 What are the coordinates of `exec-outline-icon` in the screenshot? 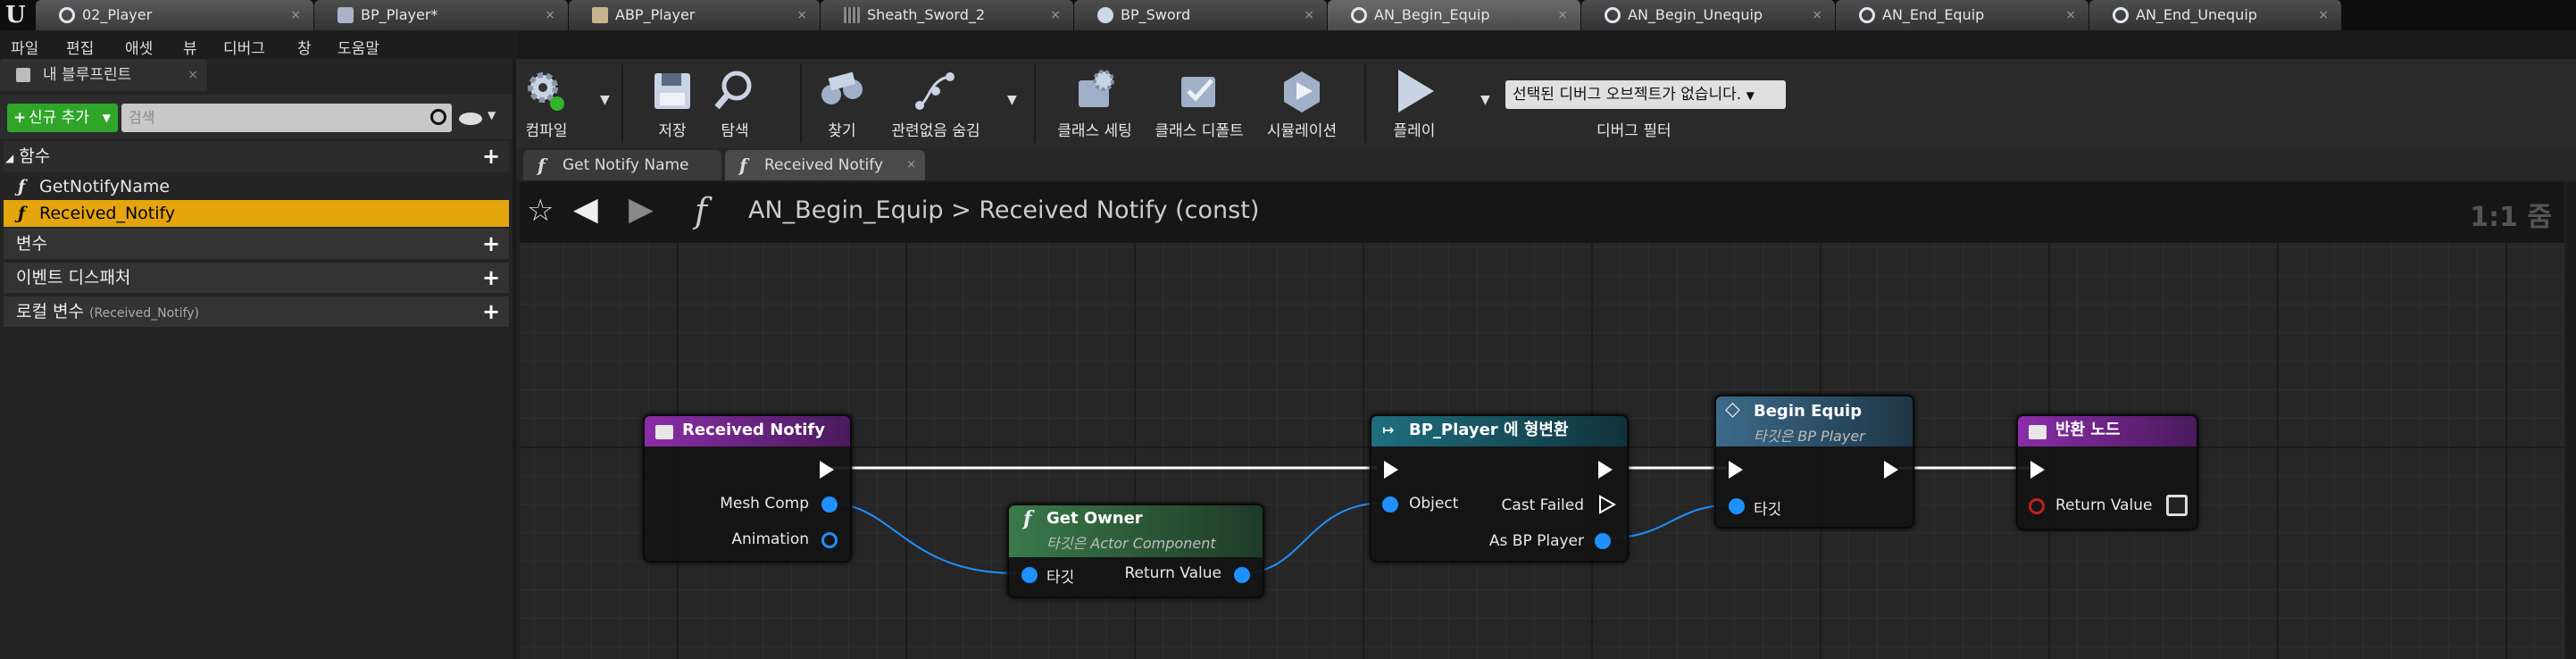 It's located at (1608, 505).